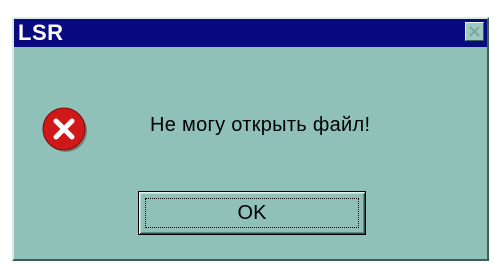 The width and height of the screenshot is (494, 269). I want to click on close-icon, so click(474, 31).